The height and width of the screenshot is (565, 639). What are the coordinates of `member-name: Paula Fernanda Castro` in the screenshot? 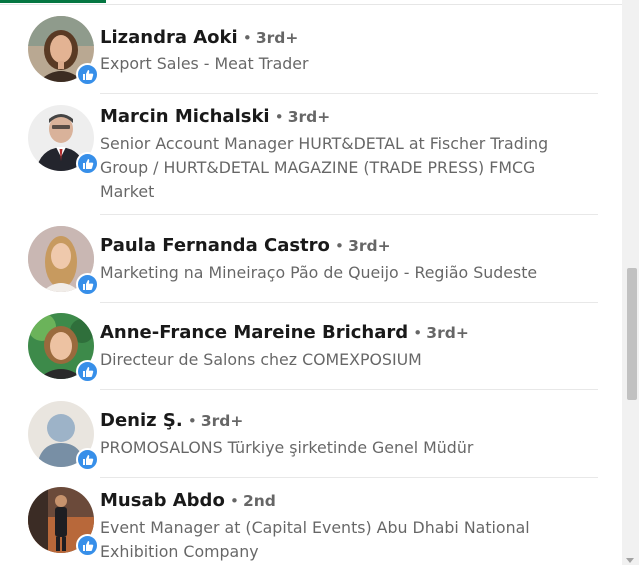 It's located at (215, 245).